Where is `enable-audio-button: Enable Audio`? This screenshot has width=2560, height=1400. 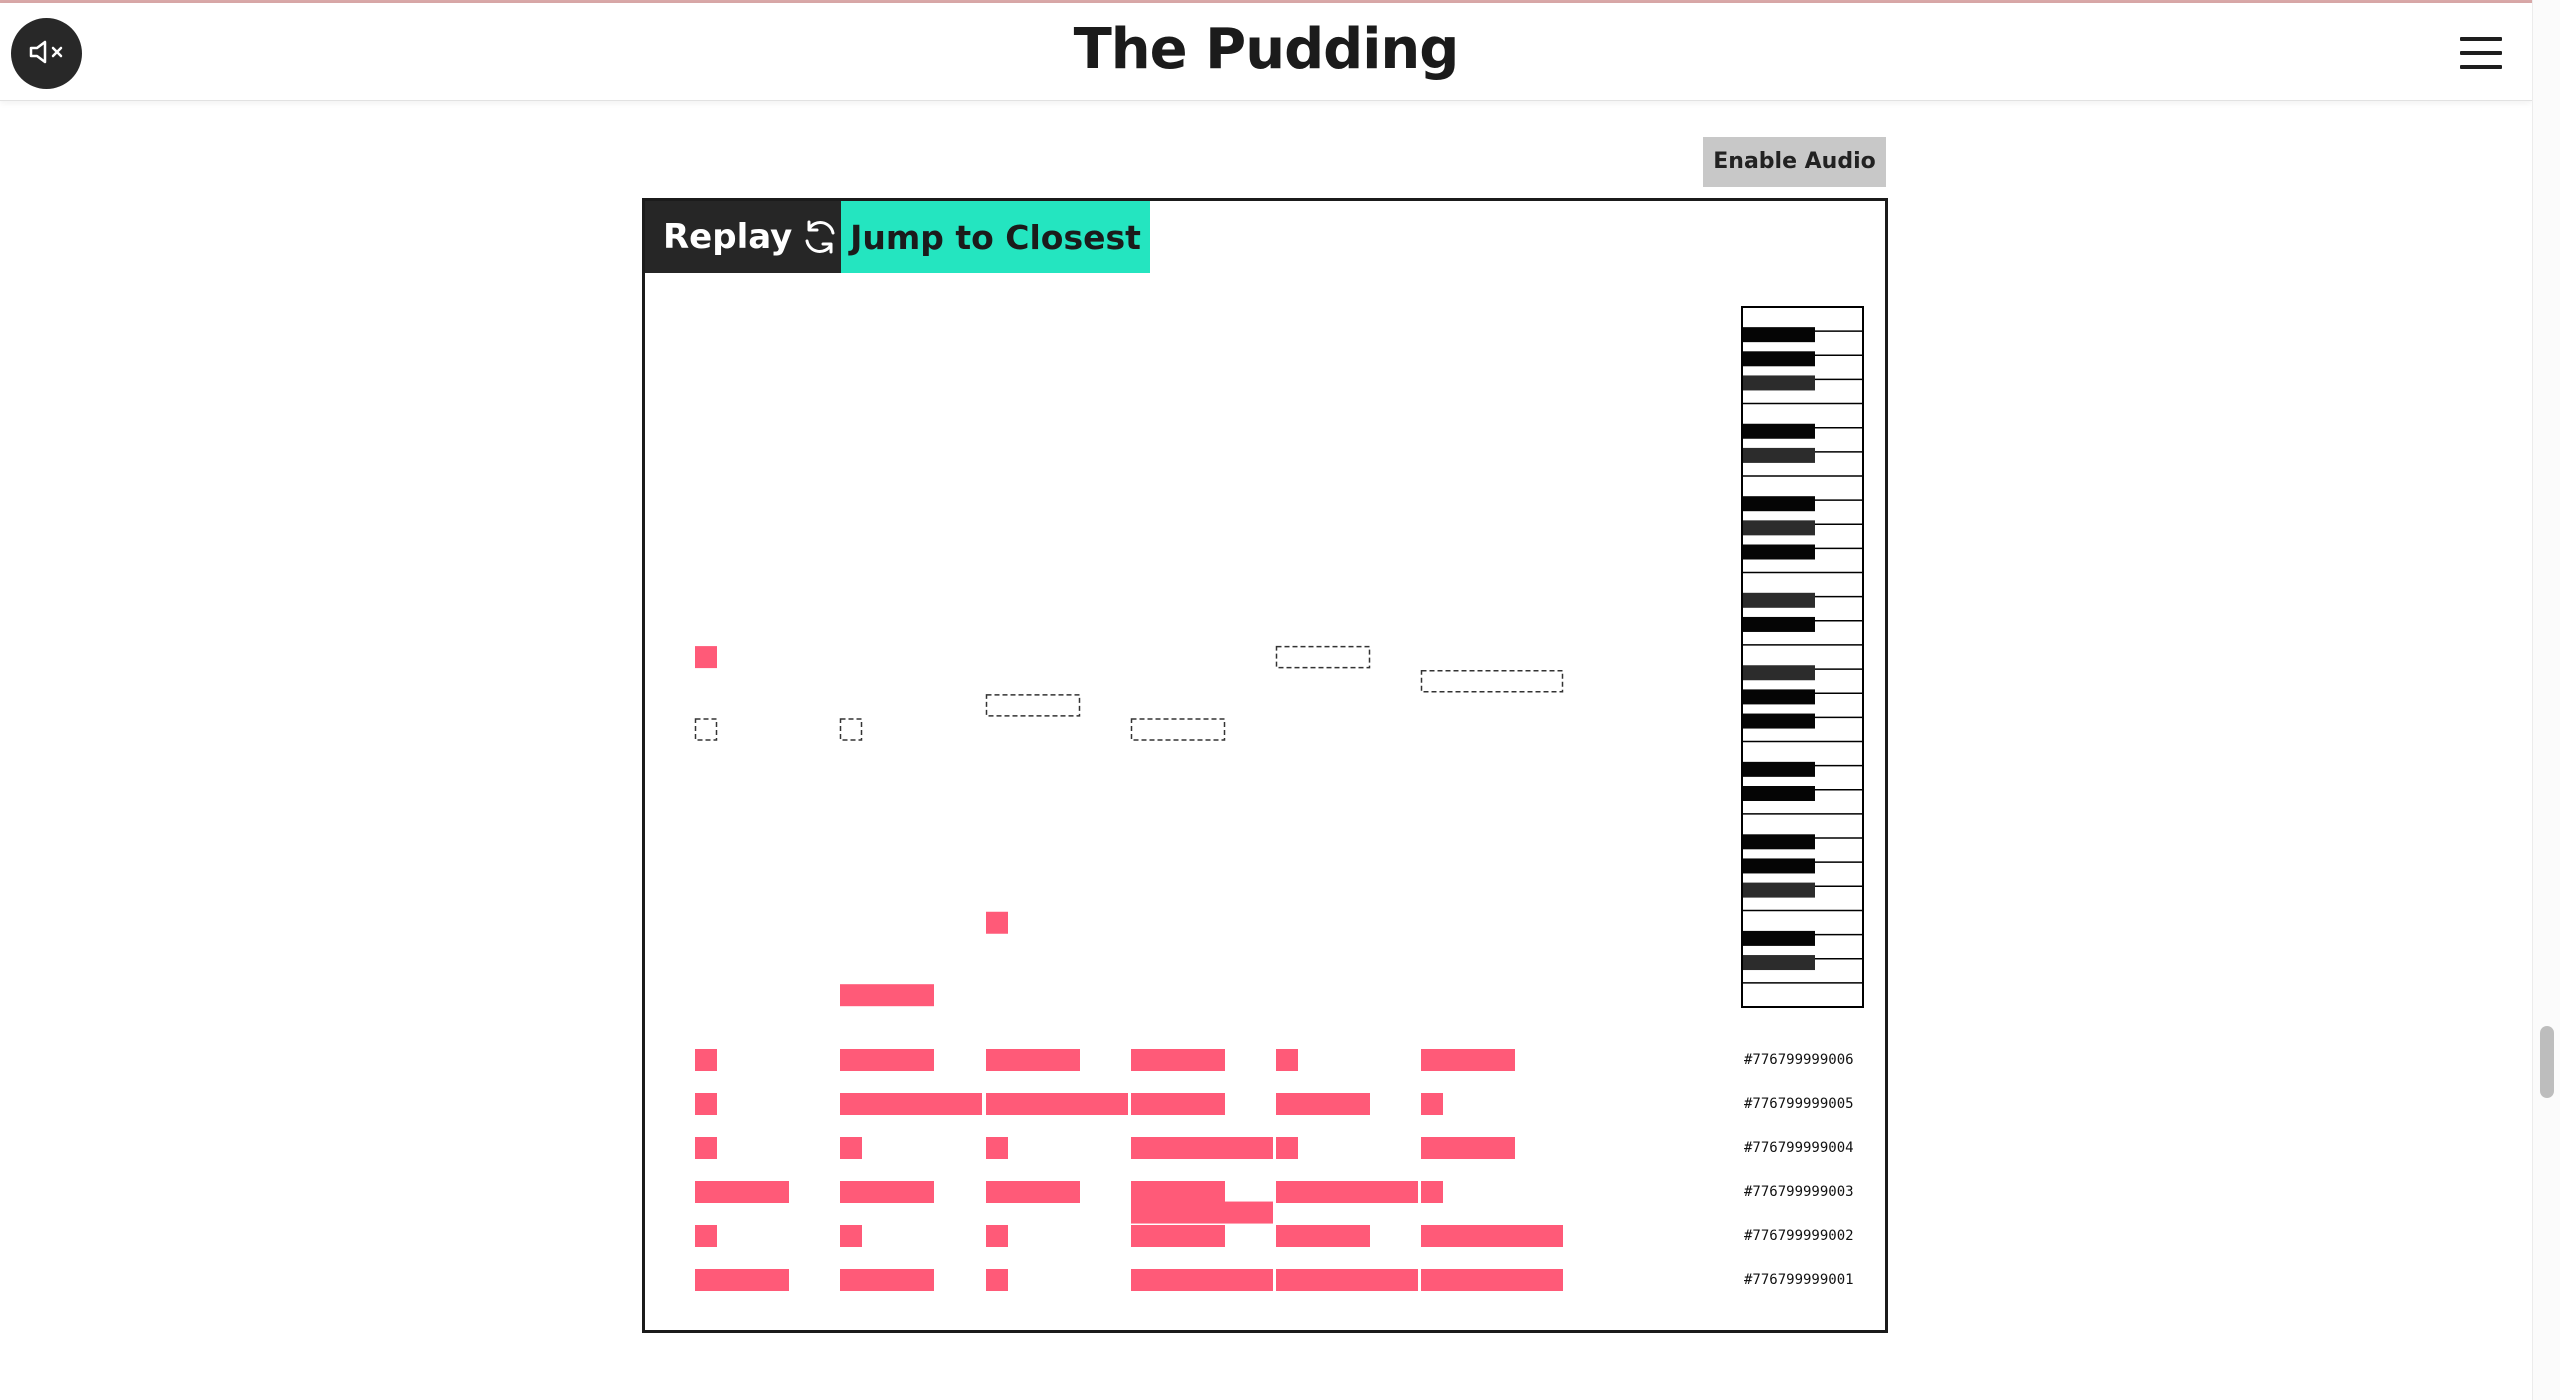
enable-audio-button: Enable Audio is located at coordinates (1794, 162).